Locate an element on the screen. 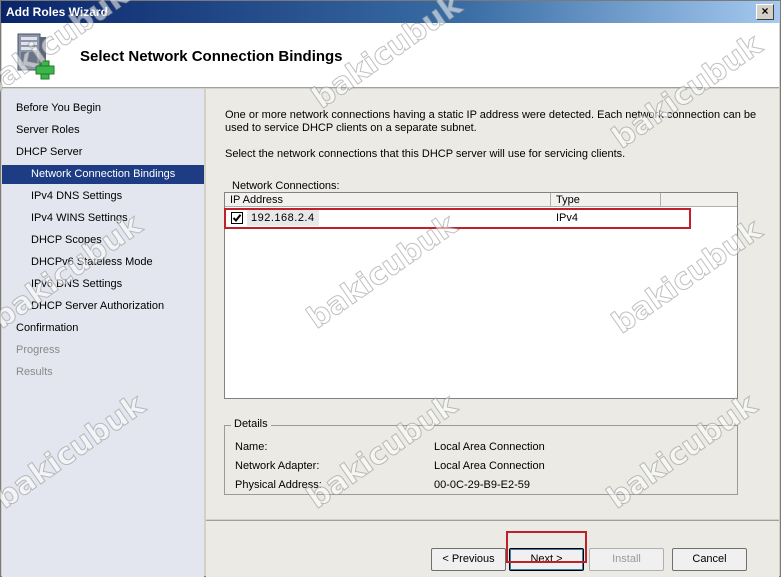  detail-address-label: Physical Address: is located at coordinates (278, 485).